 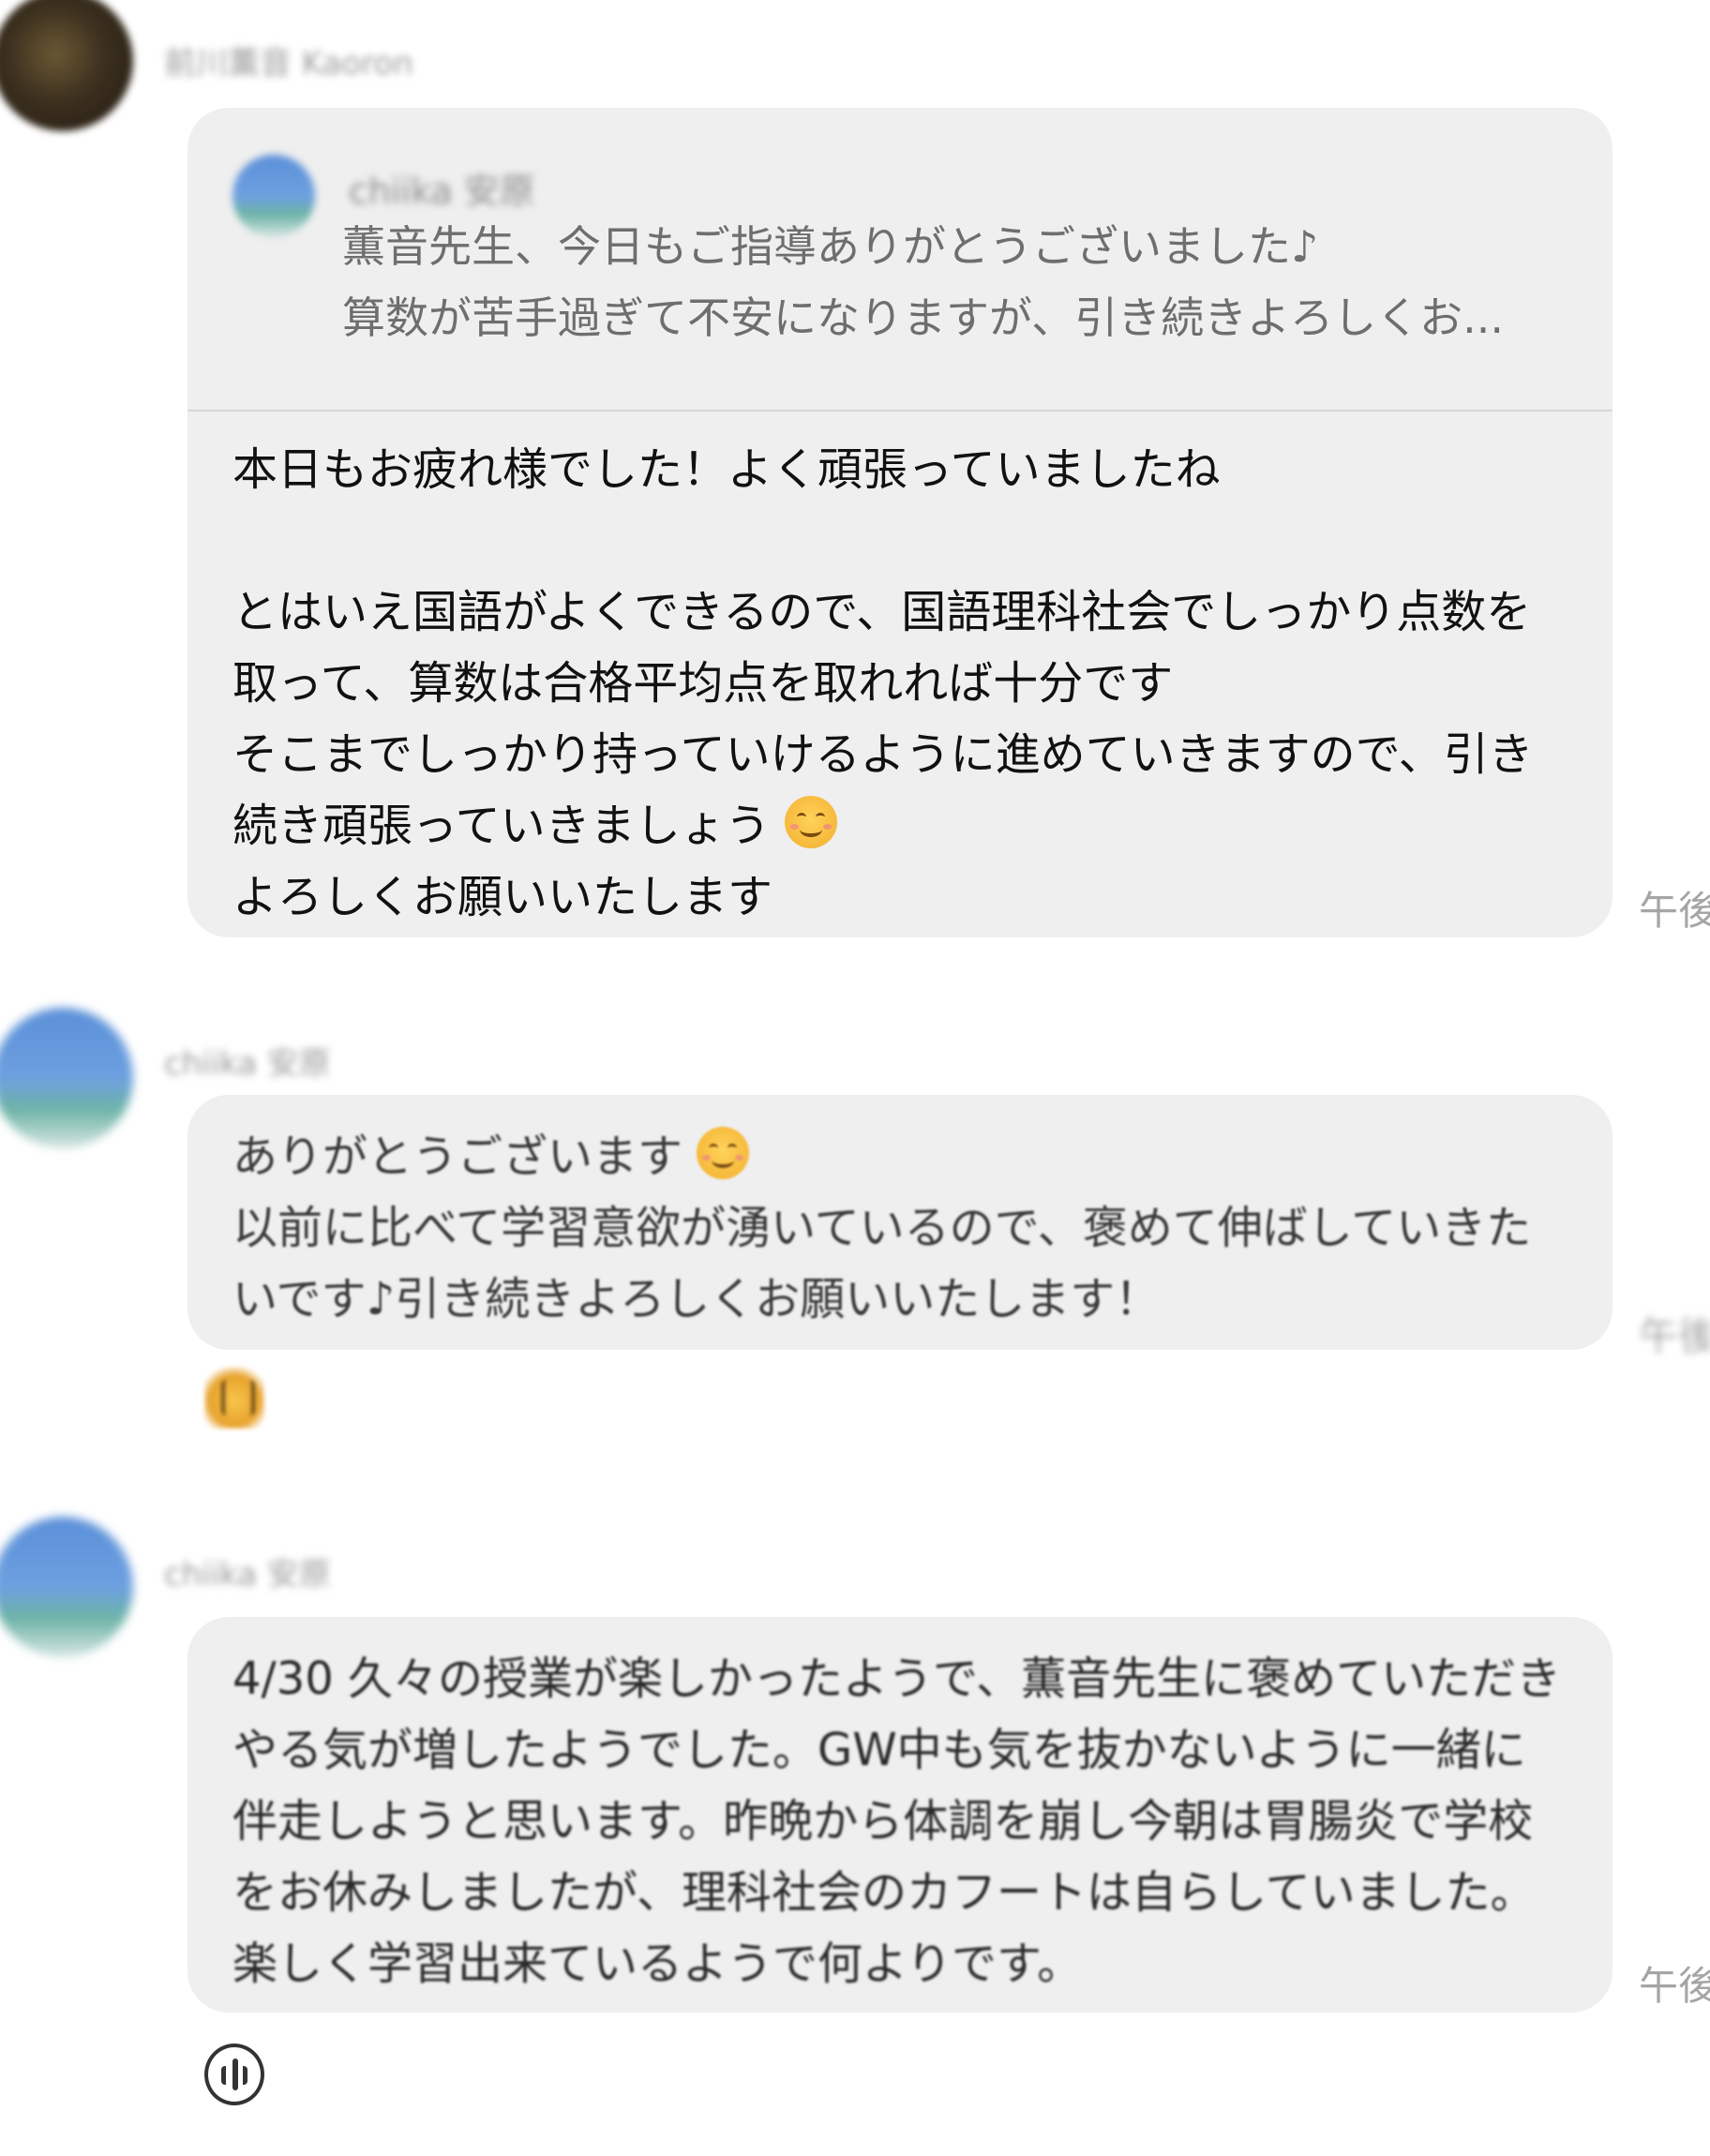 I want to click on reply-sender-name: chiika 安原, so click(x=442, y=192).